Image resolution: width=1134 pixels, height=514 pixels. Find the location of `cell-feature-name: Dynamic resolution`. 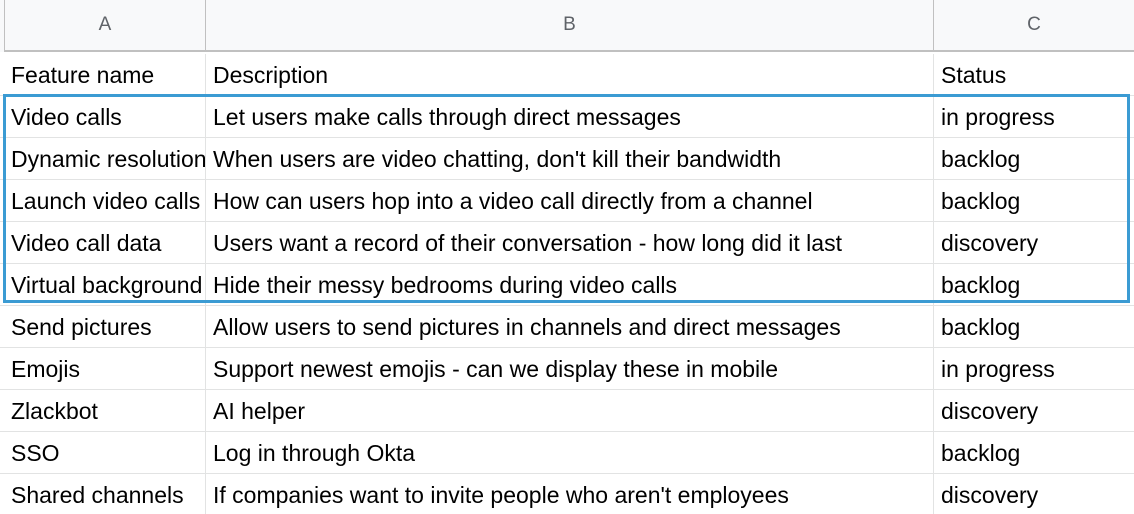

cell-feature-name: Dynamic resolution is located at coordinates (105, 158).